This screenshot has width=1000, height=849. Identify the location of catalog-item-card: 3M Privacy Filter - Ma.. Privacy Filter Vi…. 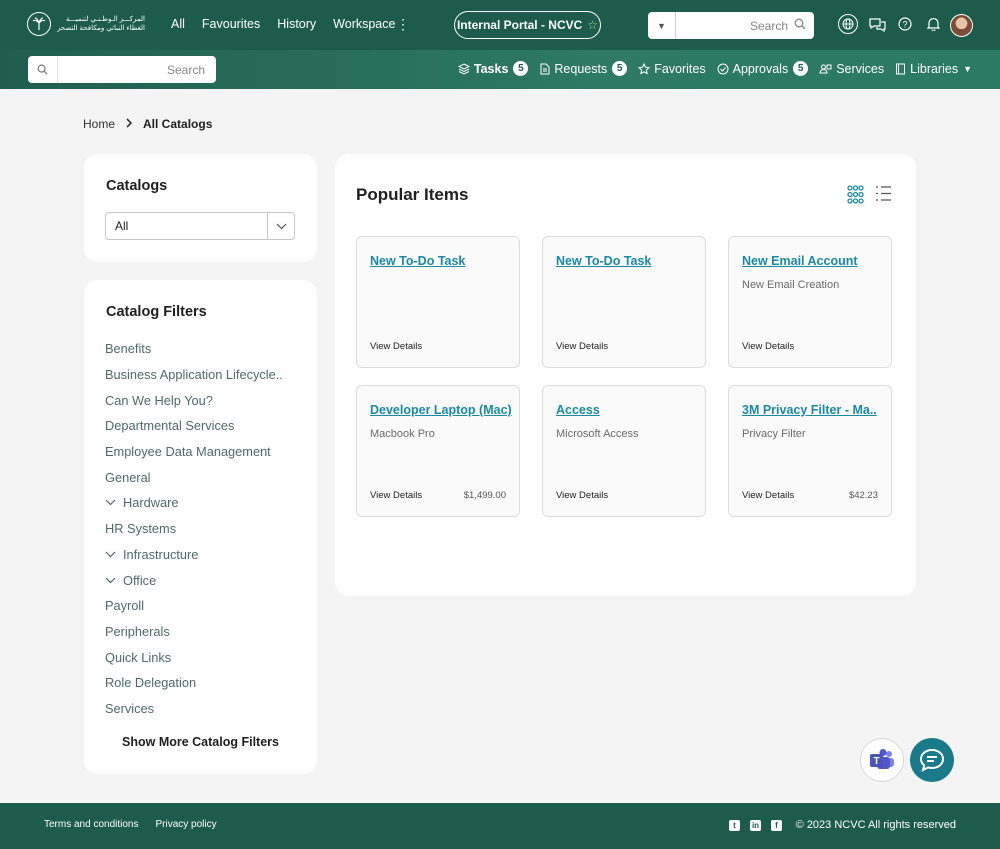
(810, 451).